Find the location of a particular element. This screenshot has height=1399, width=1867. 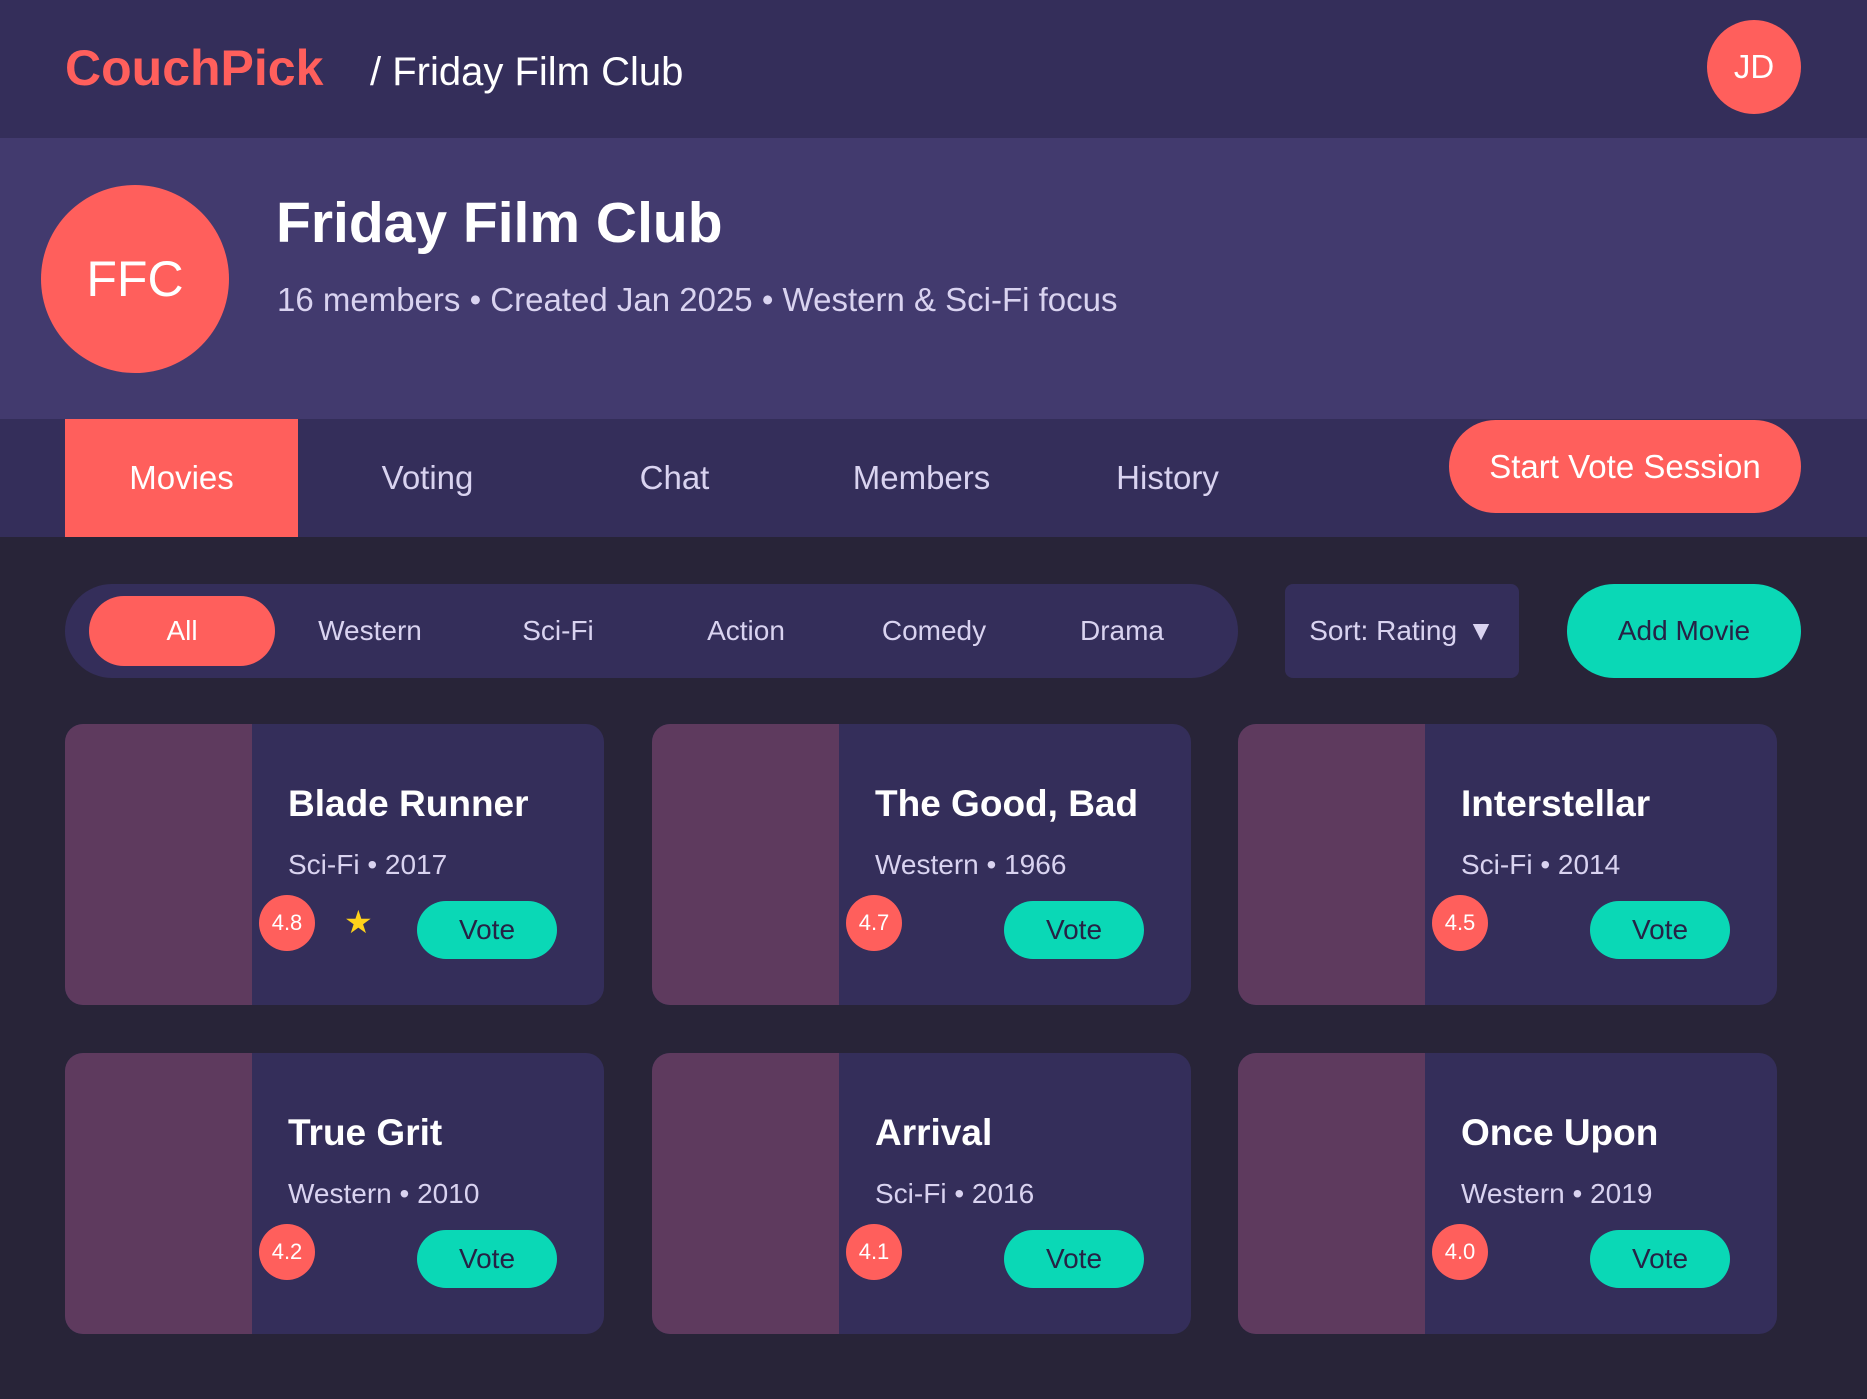

chevron-down-icon: ▼ is located at coordinates (1481, 630).